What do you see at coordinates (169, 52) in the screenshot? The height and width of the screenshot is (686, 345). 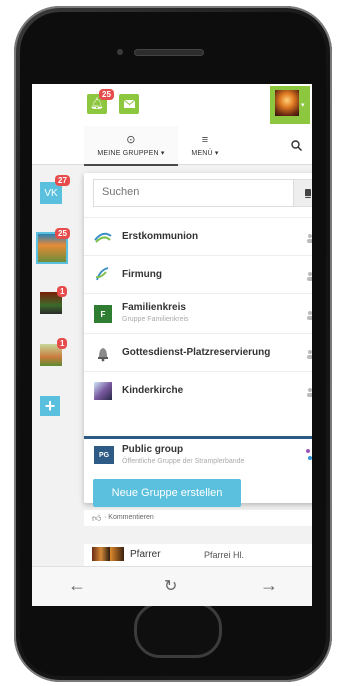 I see `earpiece-speaker` at bounding box center [169, 52].